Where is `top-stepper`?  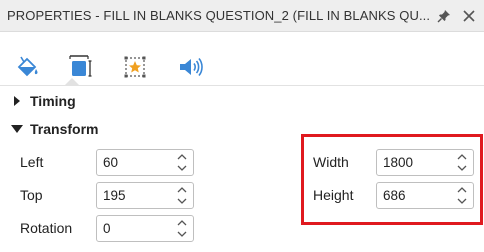
top-stepper is located at coordinates (145, 195).